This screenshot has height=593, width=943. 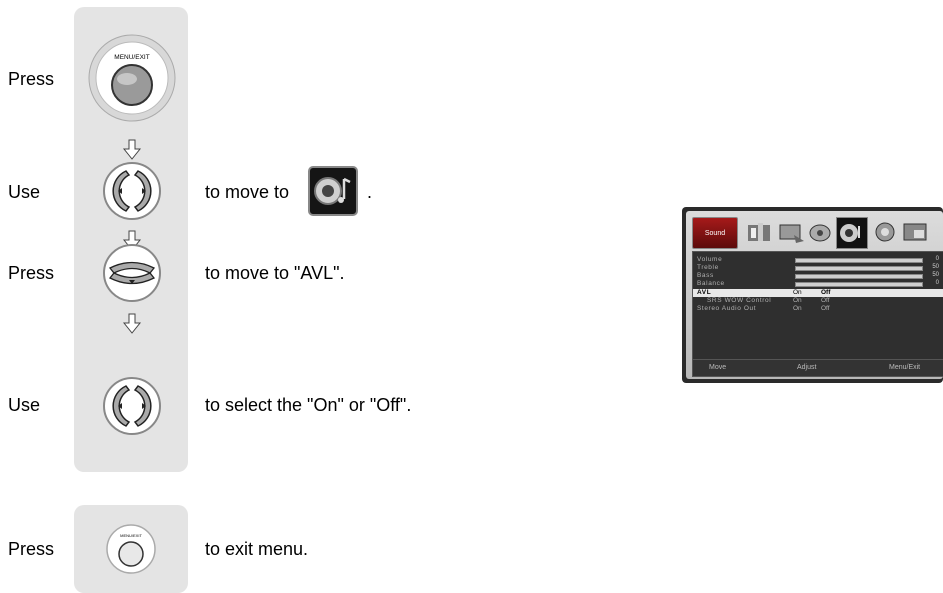 I want to click on step-3-verb: Press, so click(x=31, y=273).